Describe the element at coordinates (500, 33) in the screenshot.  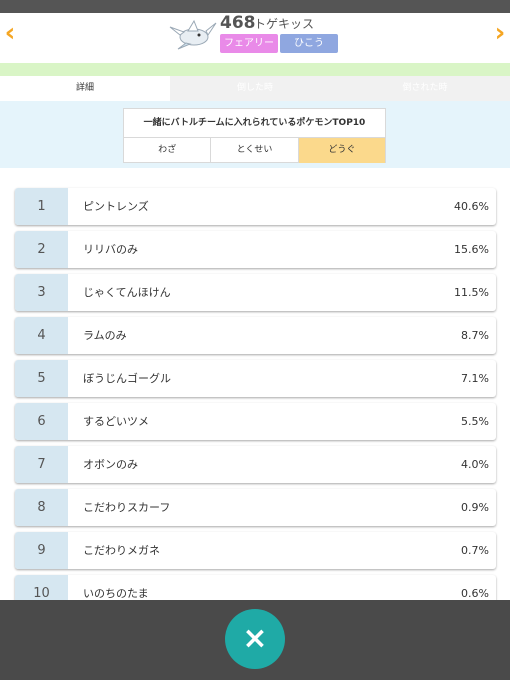
I see `chevron-right-icon: ›` at that location.